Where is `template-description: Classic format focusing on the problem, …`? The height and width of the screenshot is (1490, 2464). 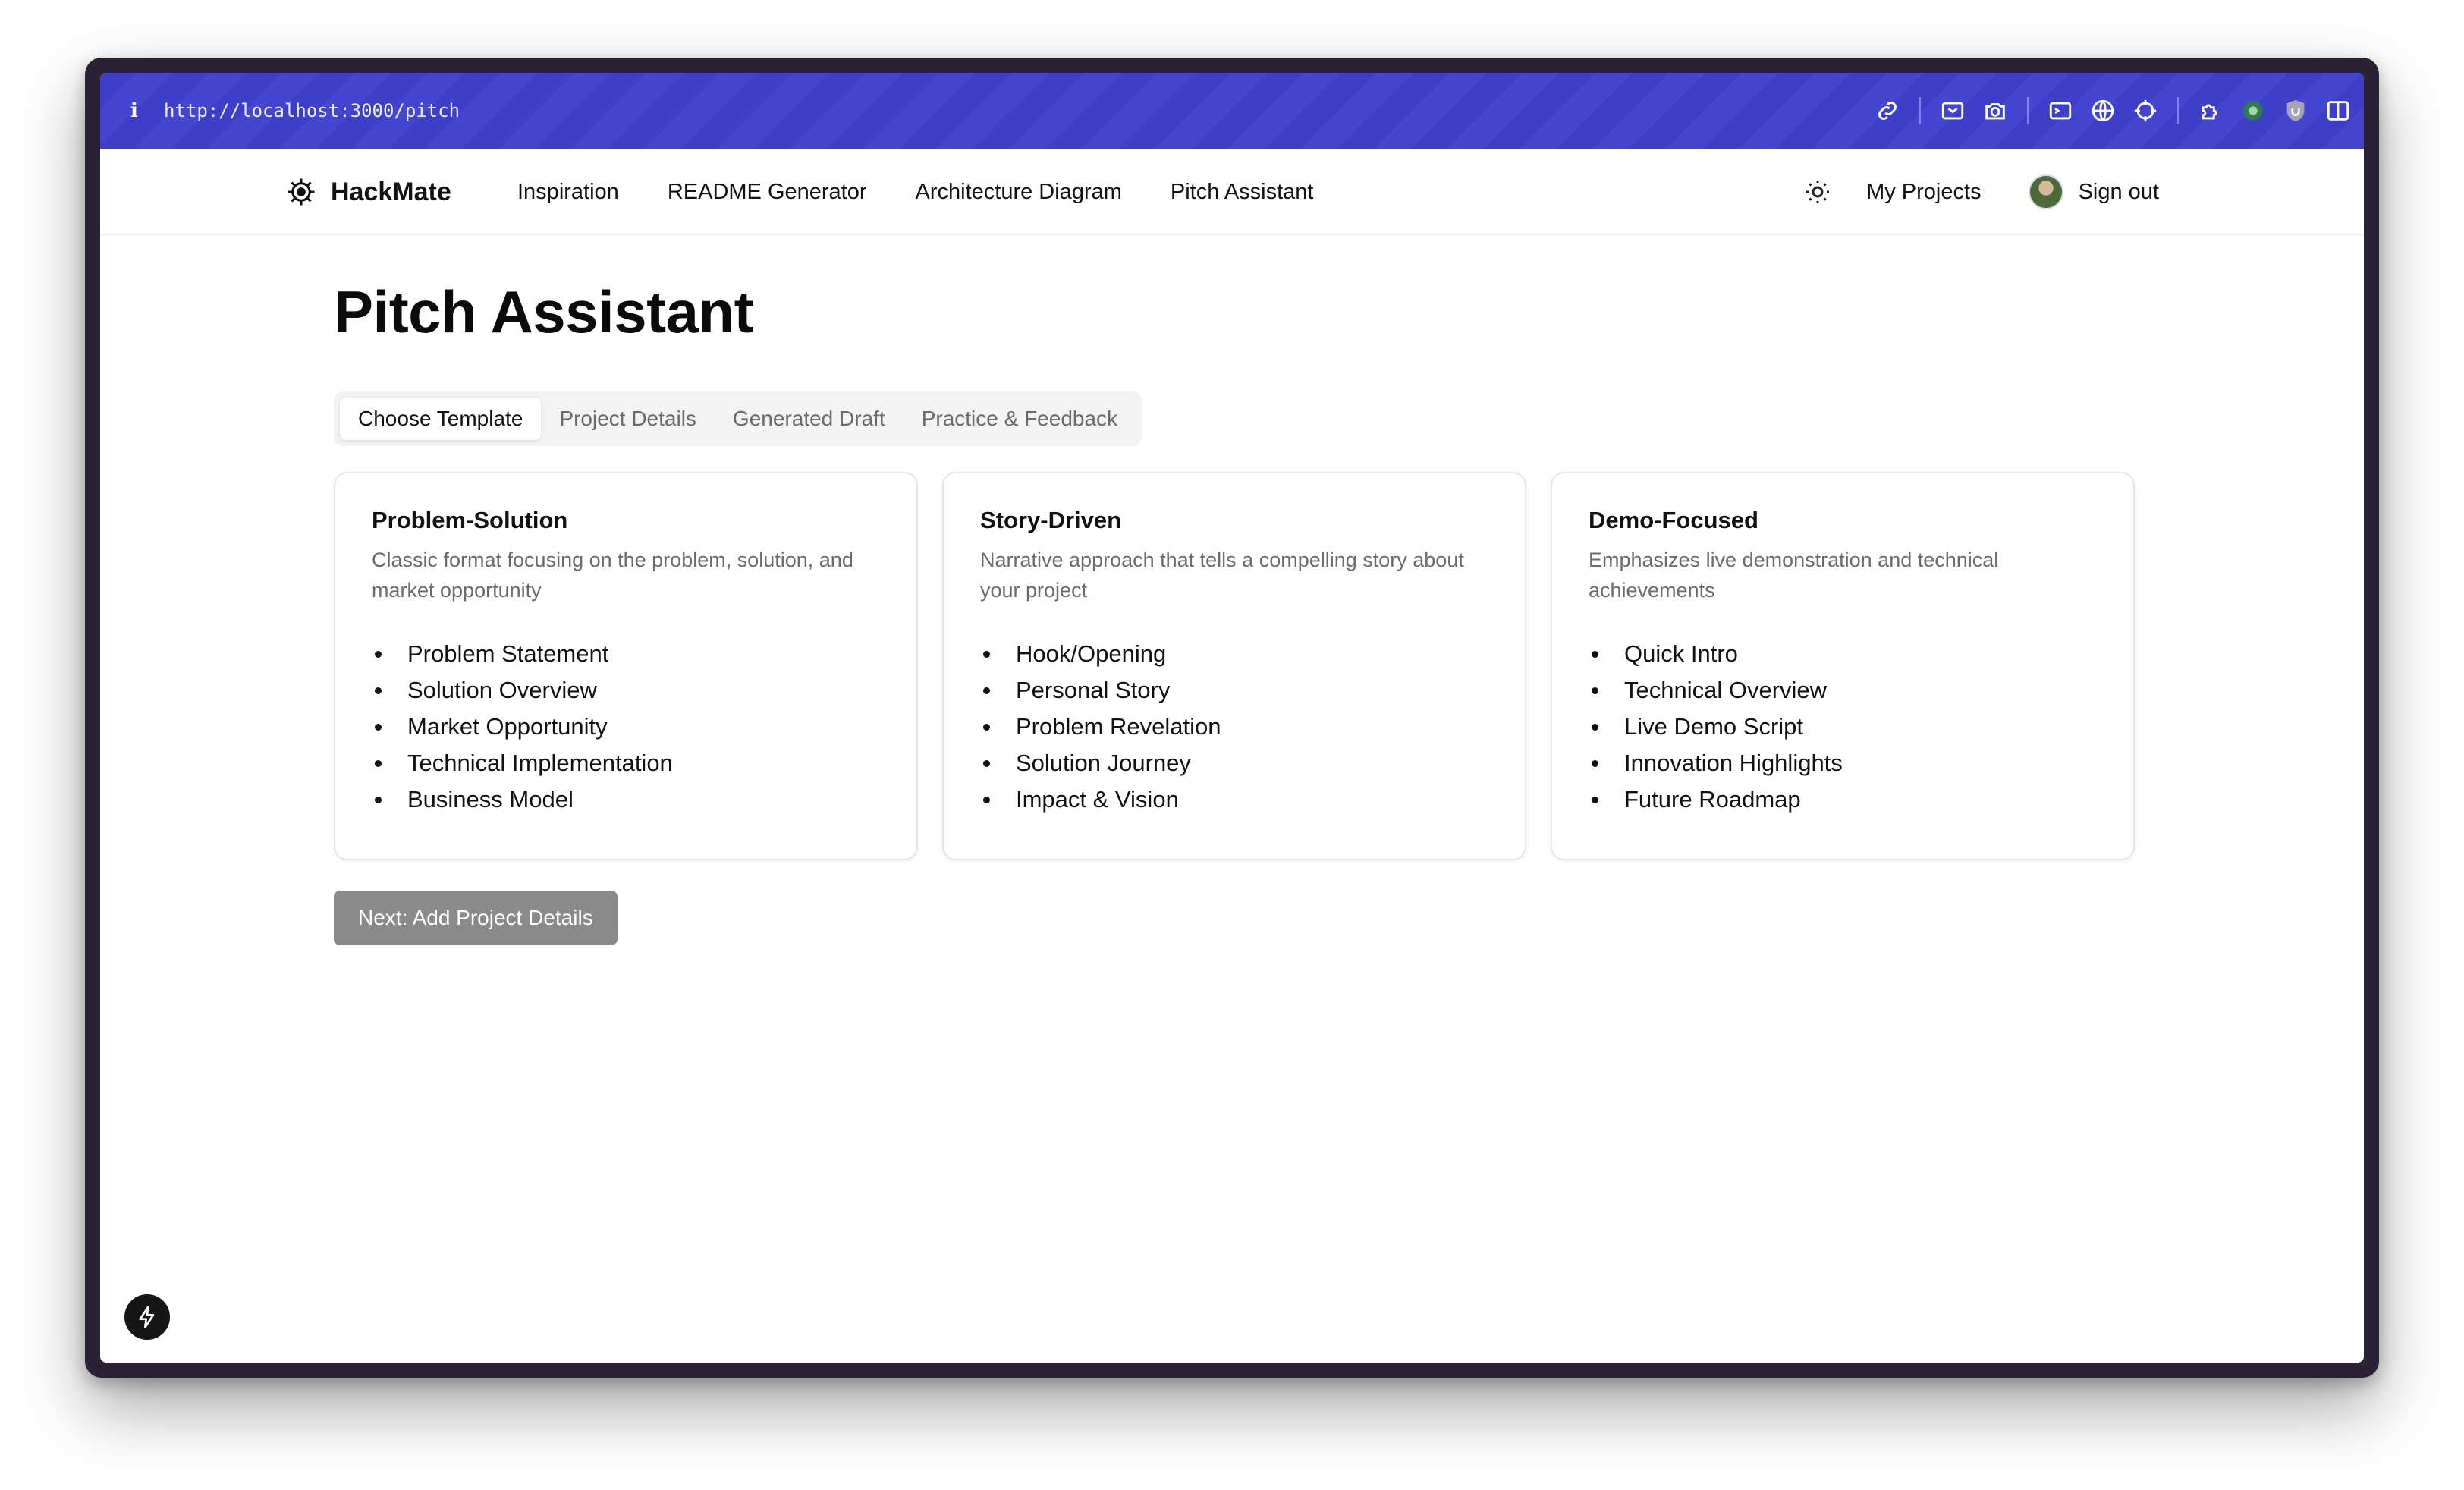 template-description: Classic format focusing on the problem, … is located at coordinates (612, 575).